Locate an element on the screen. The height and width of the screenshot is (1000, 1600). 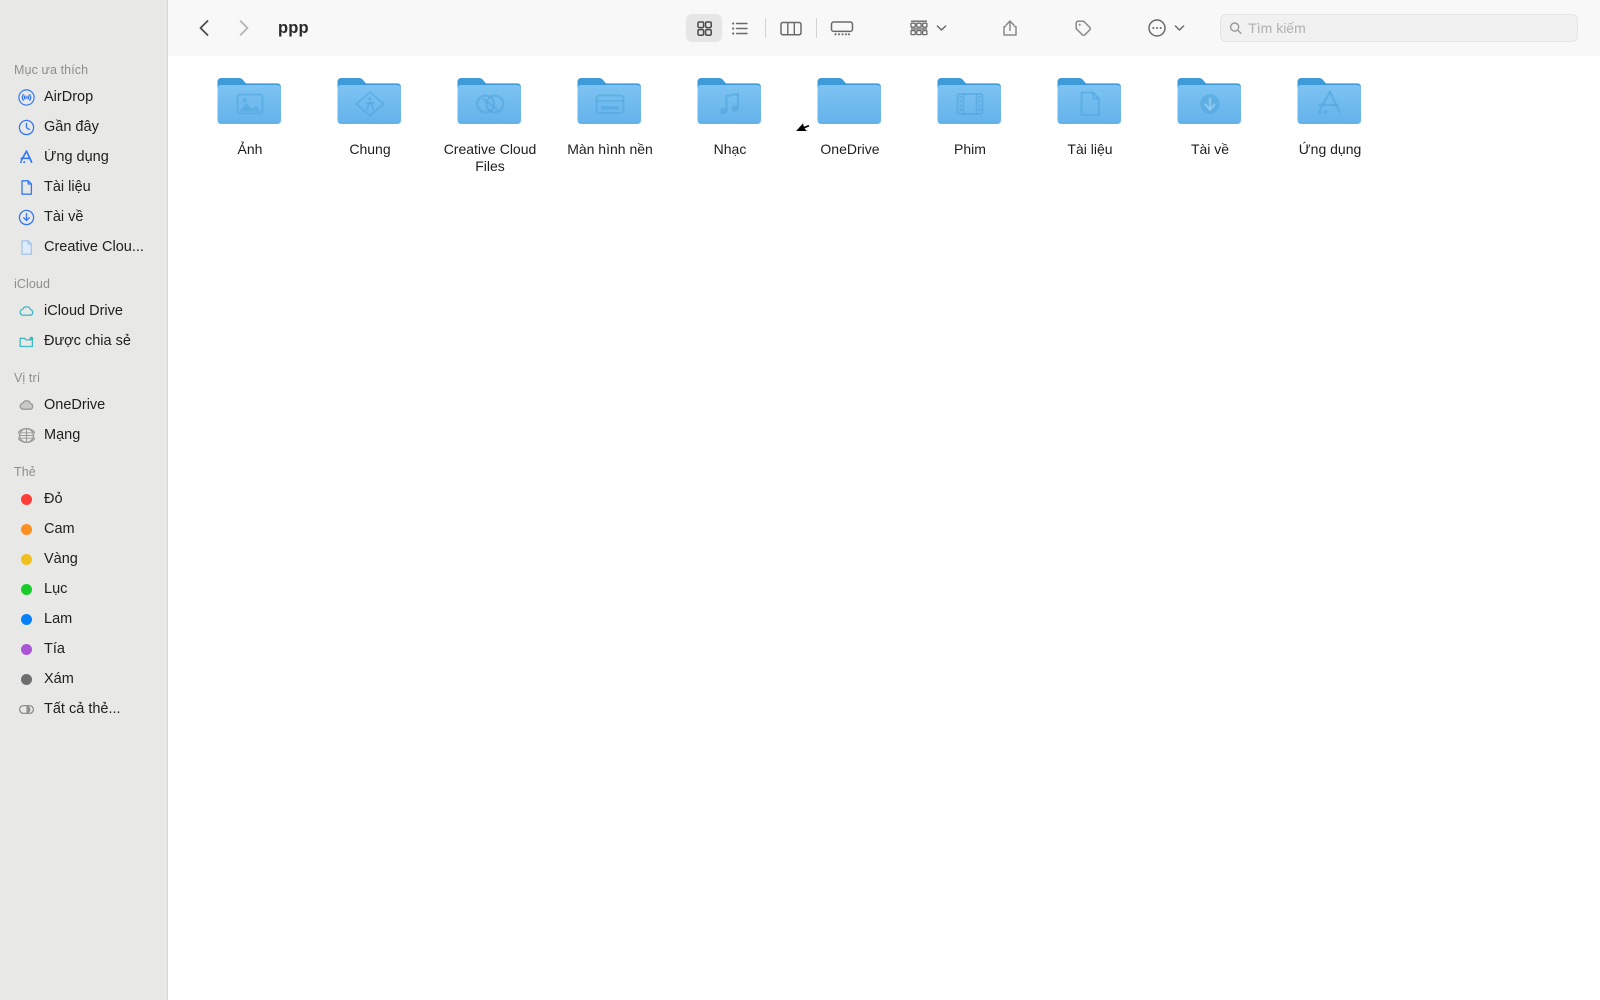
file-label: Creative Cloud Files is located at coordinates (490, 157).